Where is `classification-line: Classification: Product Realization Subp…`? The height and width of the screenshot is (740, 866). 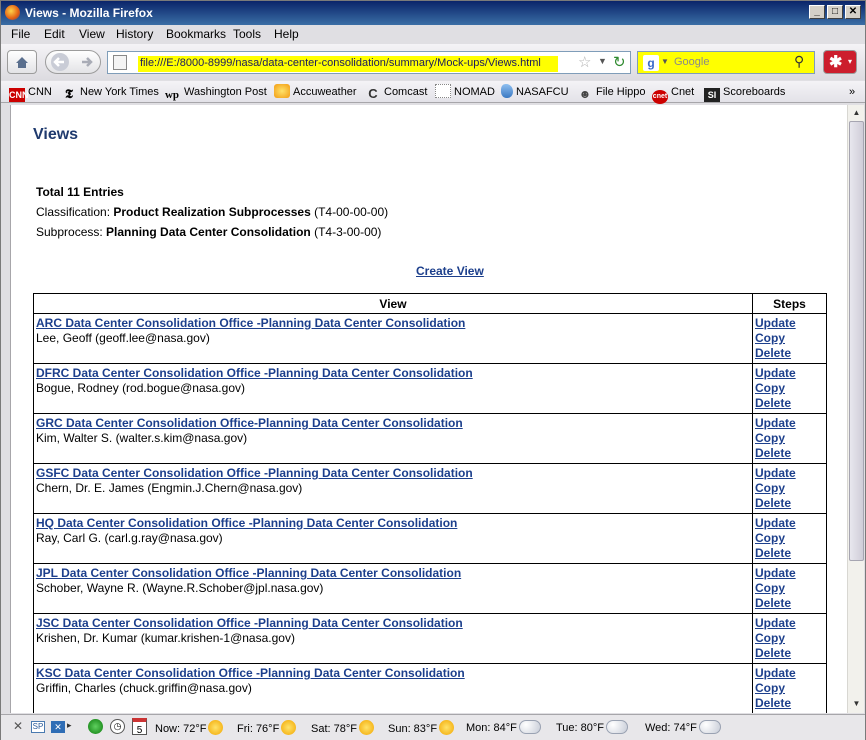
classification-line: Classification: Product Realization Subp… is located at coordinates (212, 212).